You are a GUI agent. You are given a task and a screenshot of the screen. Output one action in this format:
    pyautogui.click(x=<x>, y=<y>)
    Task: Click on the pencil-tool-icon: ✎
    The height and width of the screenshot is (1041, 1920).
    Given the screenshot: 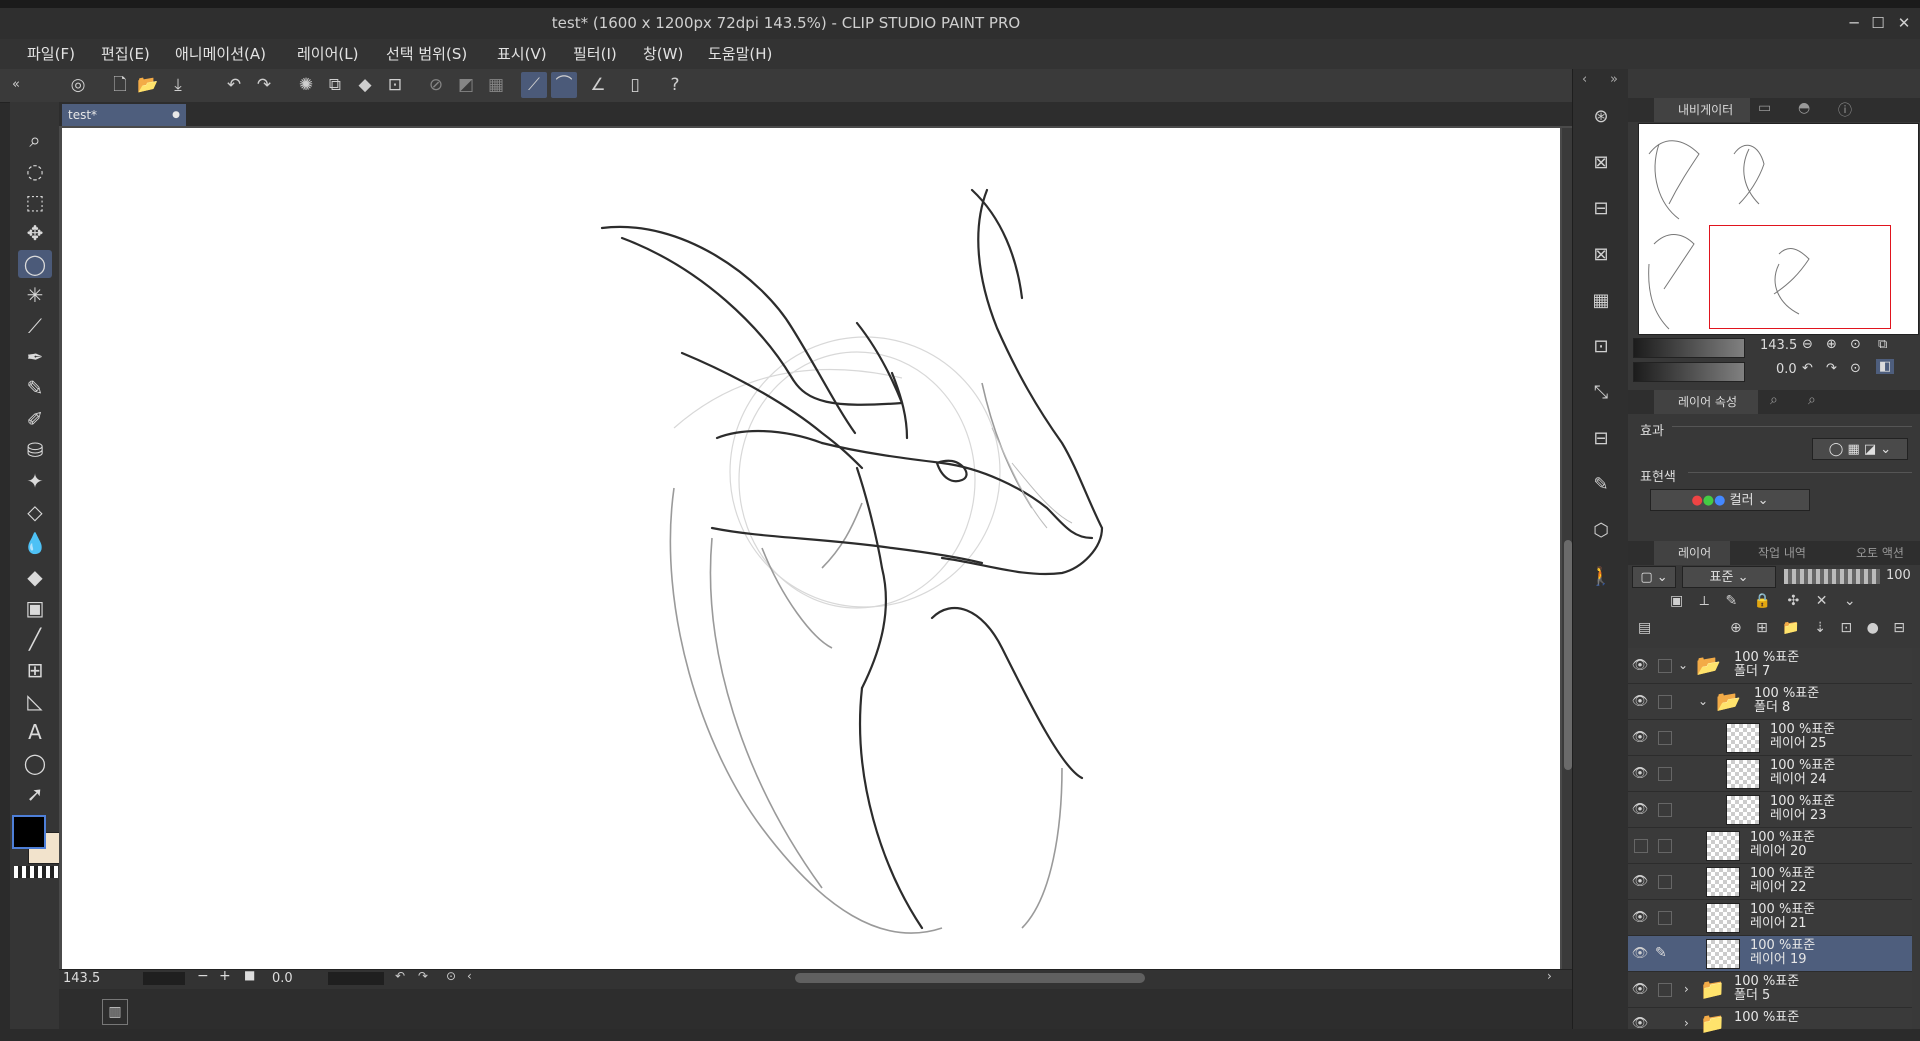 What is the action you would take?
    pyautogui.click(x=35, y=388)
    